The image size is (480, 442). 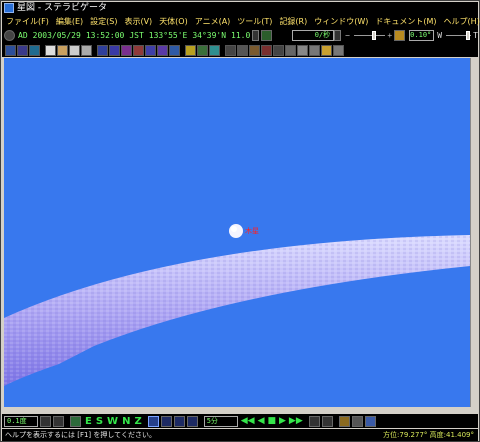 What do you see at coordinates (62, 50) in the screenshot?
I see `hand-icon` at bounding box center [62, 50].